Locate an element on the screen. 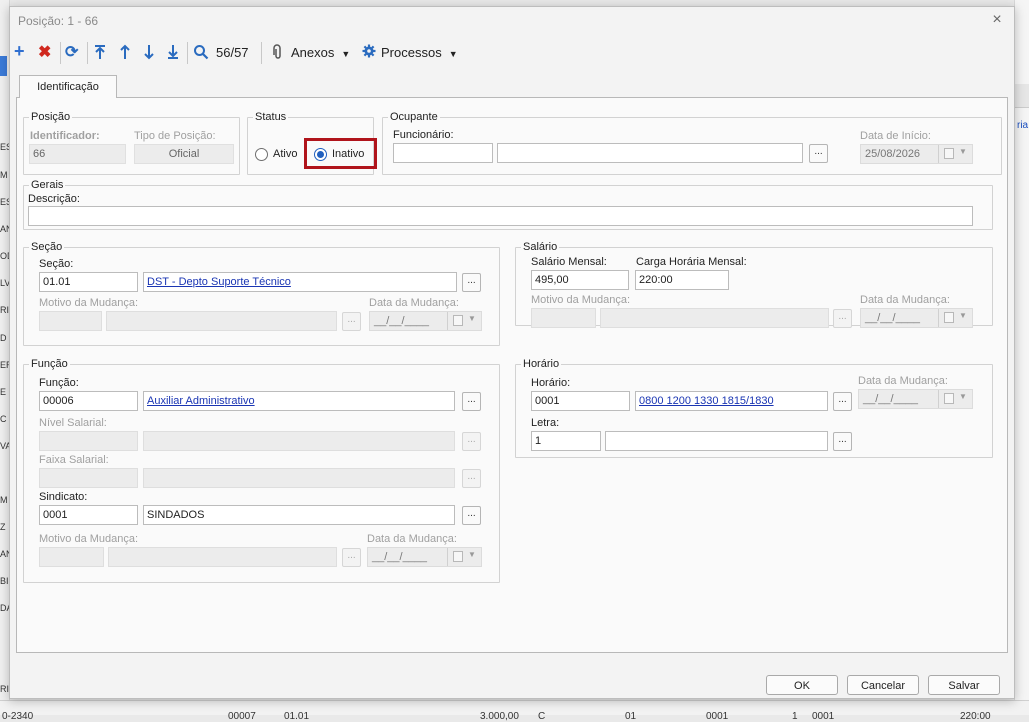 This screenshot has width=1029, height=722. refresh-icon: ⟳ is located at coordinates (71, 53).